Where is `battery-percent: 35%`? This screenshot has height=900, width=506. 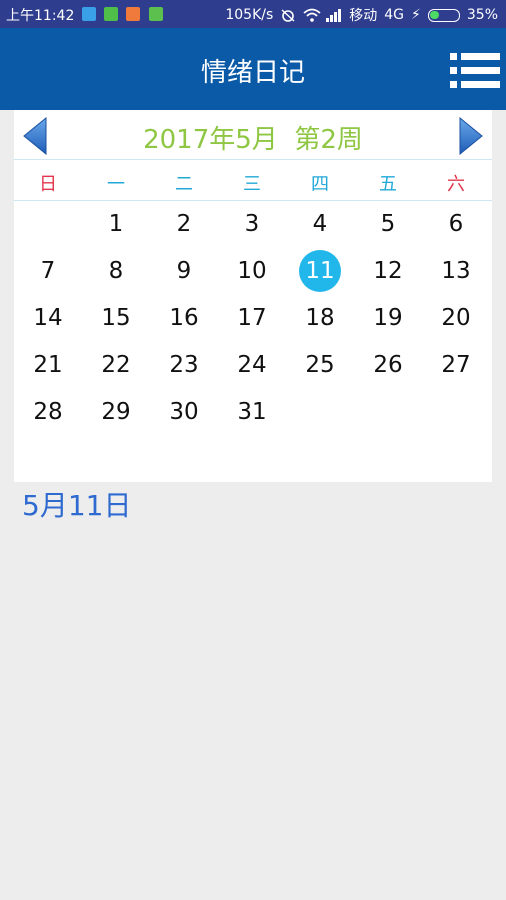 battery-percent: 35% is located at coordinates (482, 15).